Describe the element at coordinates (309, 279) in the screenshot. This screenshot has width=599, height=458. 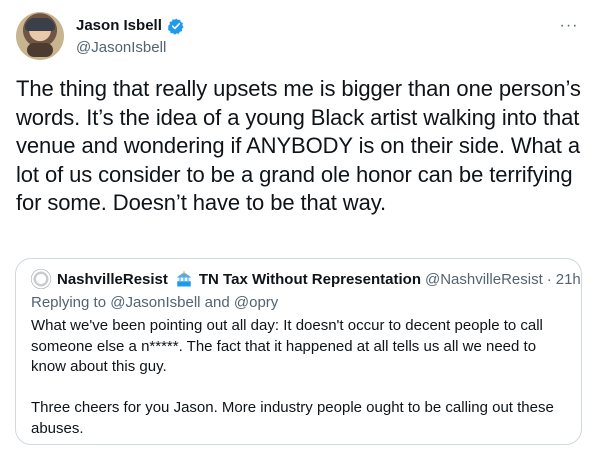
I see `quoted-author-name-suffix: TN Tax Without Representation` at that location.